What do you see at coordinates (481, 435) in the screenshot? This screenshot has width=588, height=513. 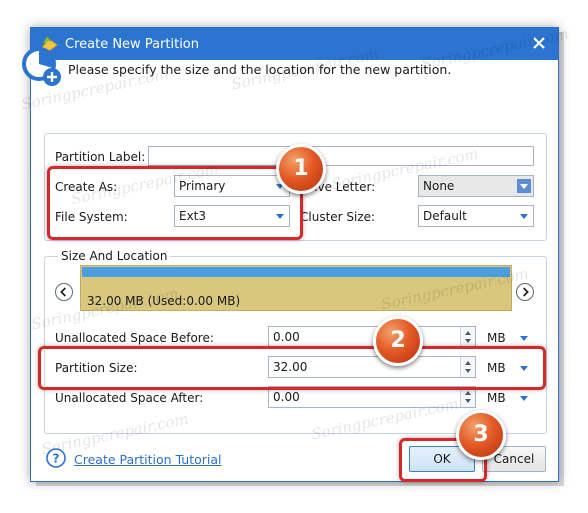 I see `step-badge-3: 3` at bounding box center [481, 435].